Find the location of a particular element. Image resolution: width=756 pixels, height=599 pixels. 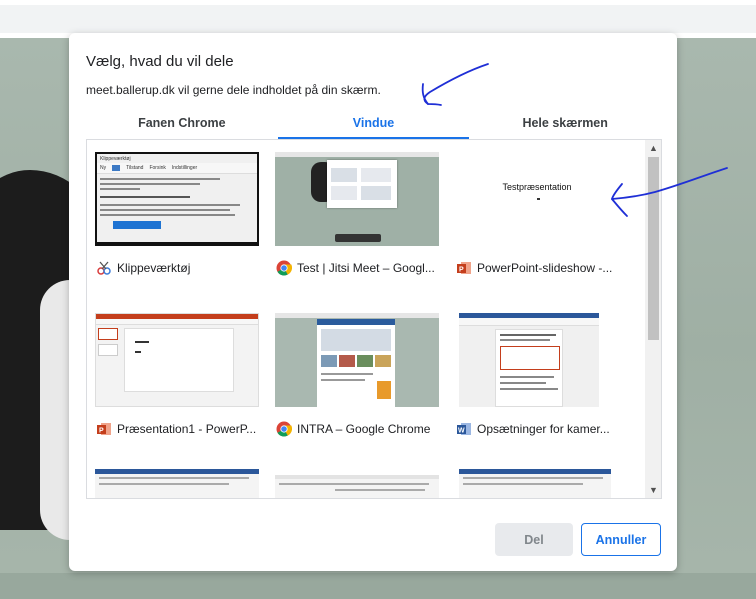

svg-text: W is located at coordinates (461, 431).